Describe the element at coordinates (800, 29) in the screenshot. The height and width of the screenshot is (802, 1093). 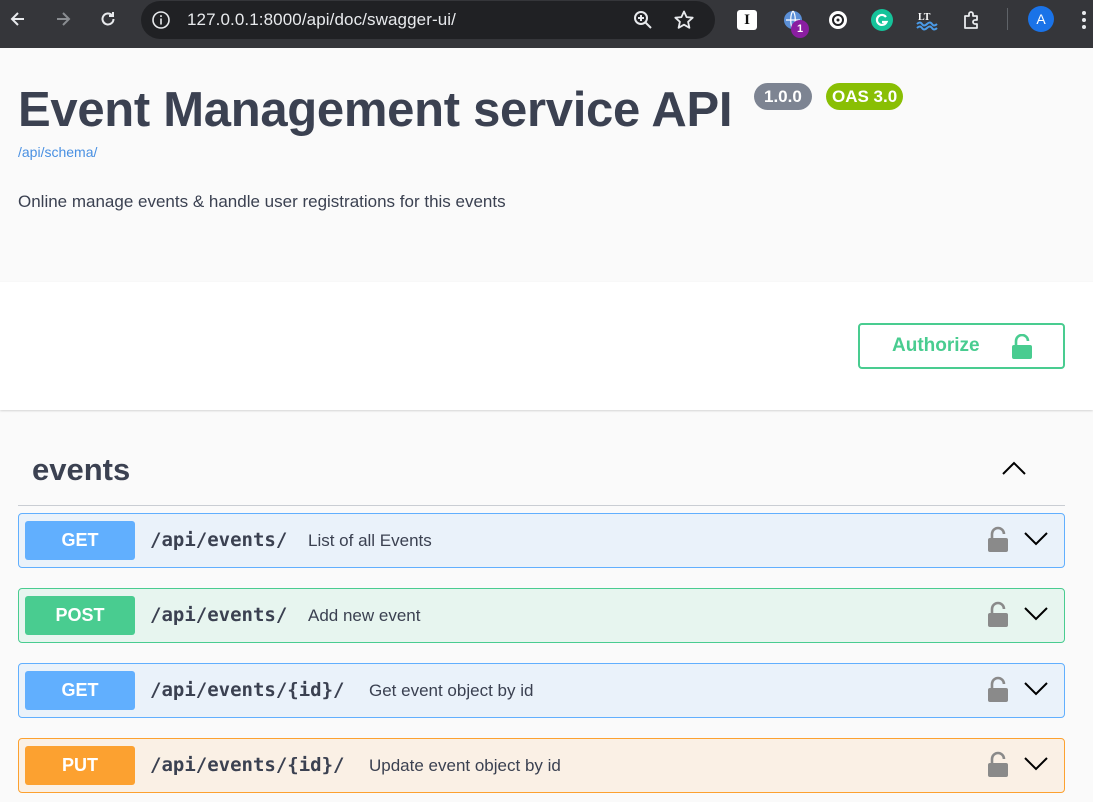
I see `extension-badge: 1` at that location.